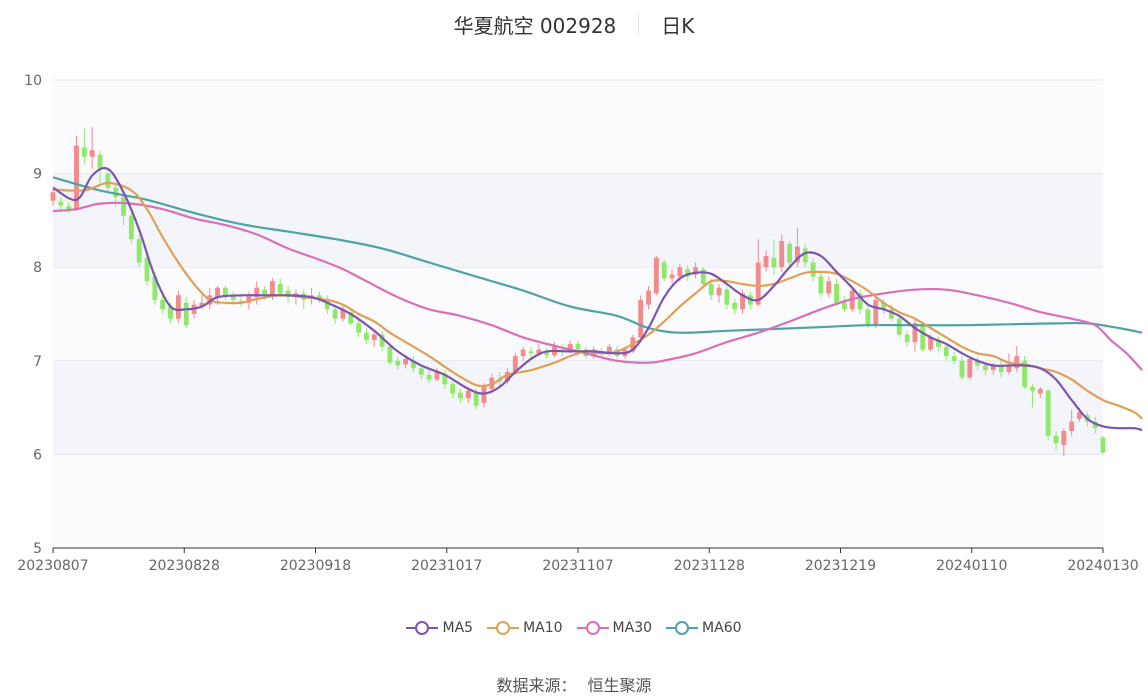  I want to click on legend-label: MA30, so click(632, 628).